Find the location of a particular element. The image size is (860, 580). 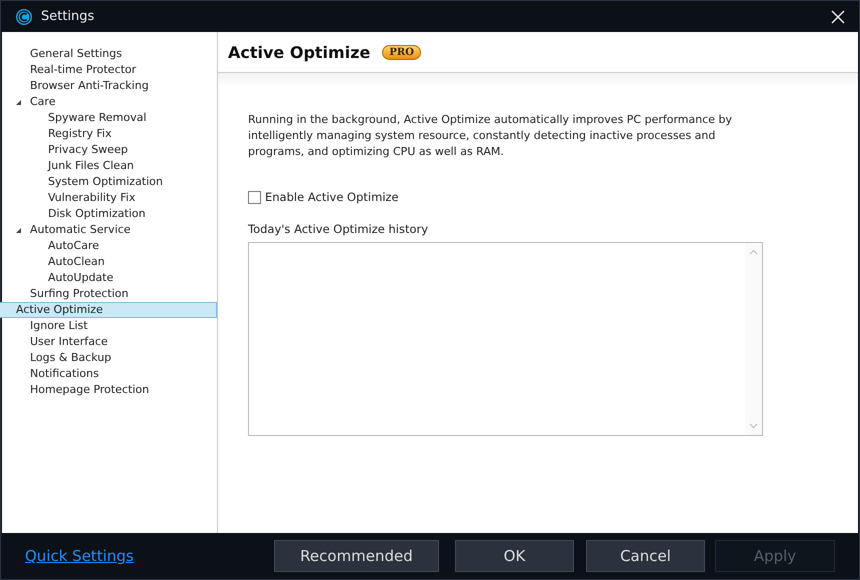

sidebar-item: Homepage Protection is located at coordinates (90, 390).